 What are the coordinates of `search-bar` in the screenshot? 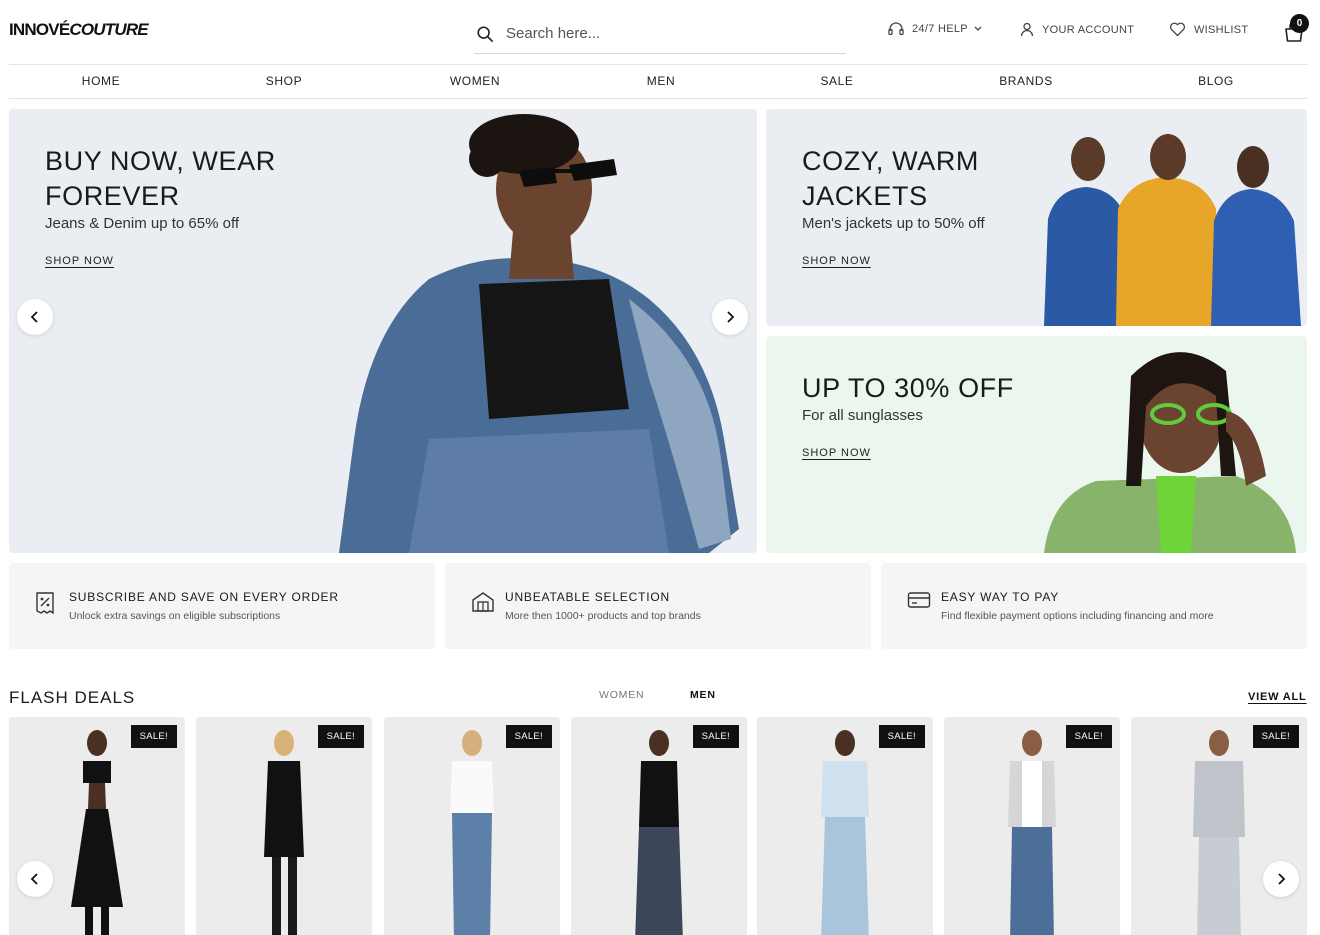 It's located at (660, 34).